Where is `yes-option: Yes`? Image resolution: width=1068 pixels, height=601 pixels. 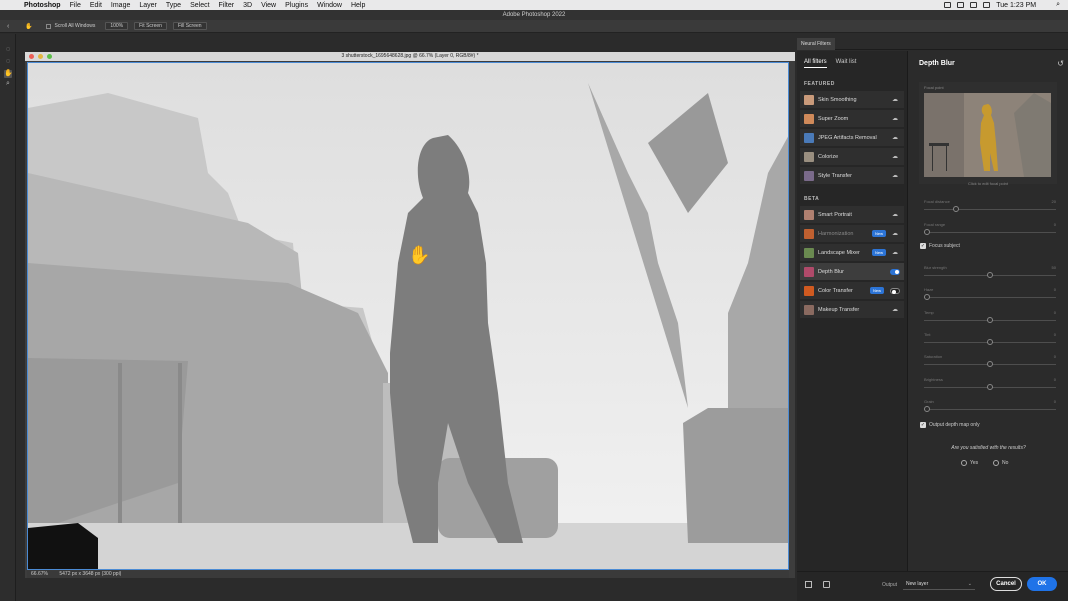
yes-option: Yes is located at coordinates (969, 463).